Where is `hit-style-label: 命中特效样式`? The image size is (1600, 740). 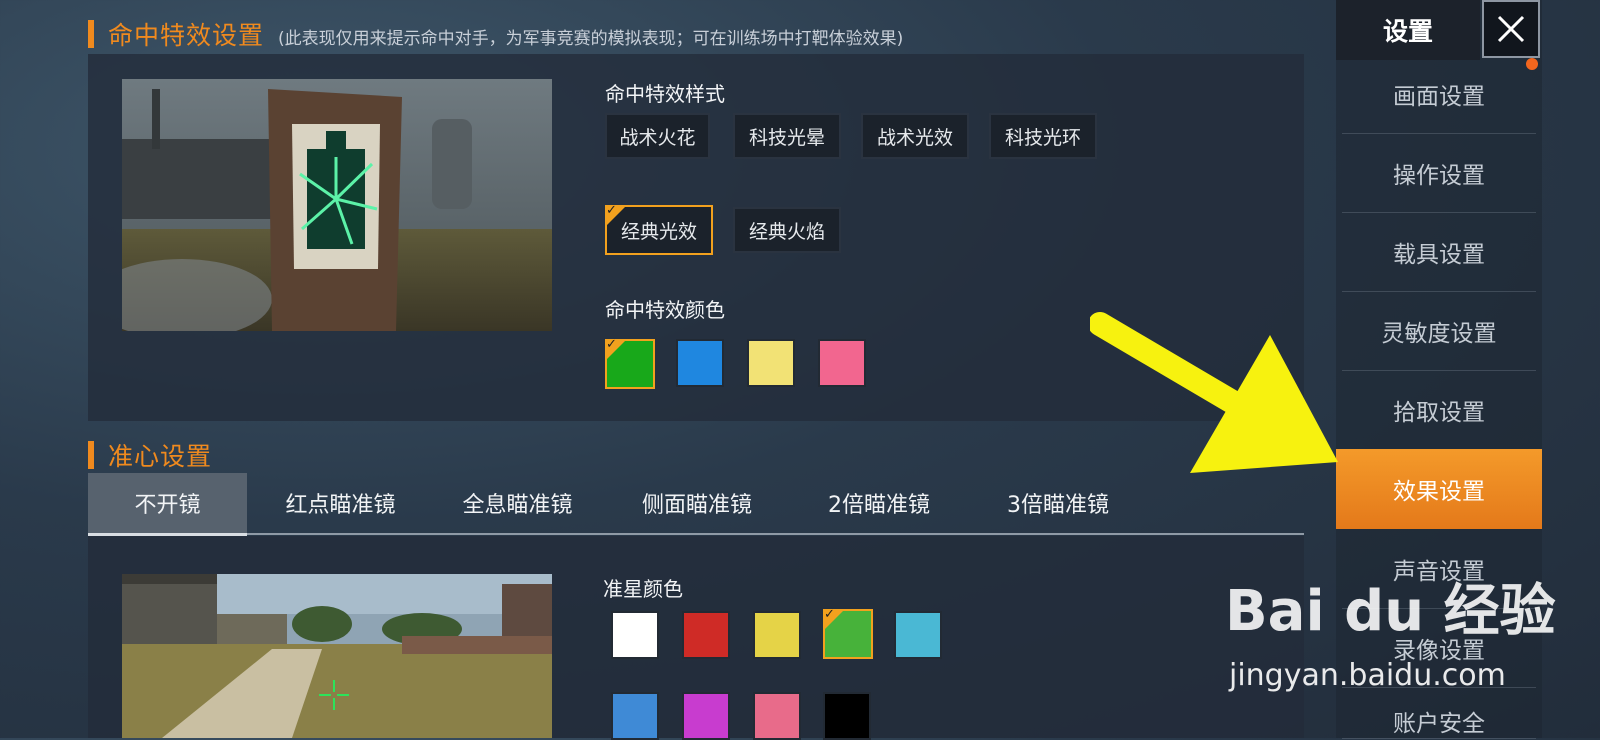 hit-style-label: 命中特效样式 is located at coordinates (665, 94).